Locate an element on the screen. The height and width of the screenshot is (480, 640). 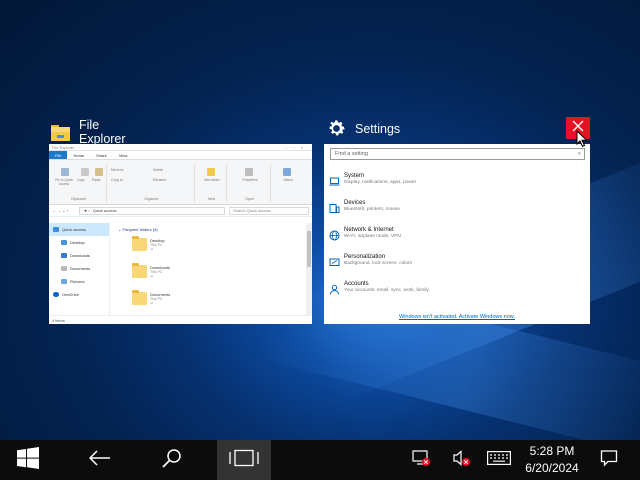
keyboard-icon is located at coordinates (499, 460).